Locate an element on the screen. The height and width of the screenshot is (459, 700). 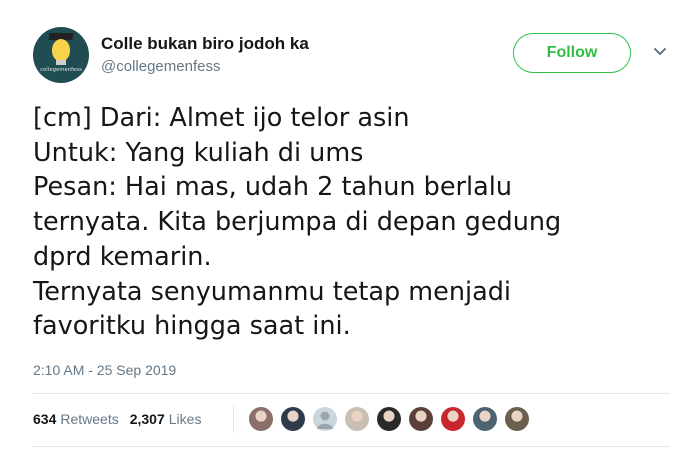
tweet-timestamp: 2:10 AM - 25 Sep 2019 is located at coordinates (104, 370).